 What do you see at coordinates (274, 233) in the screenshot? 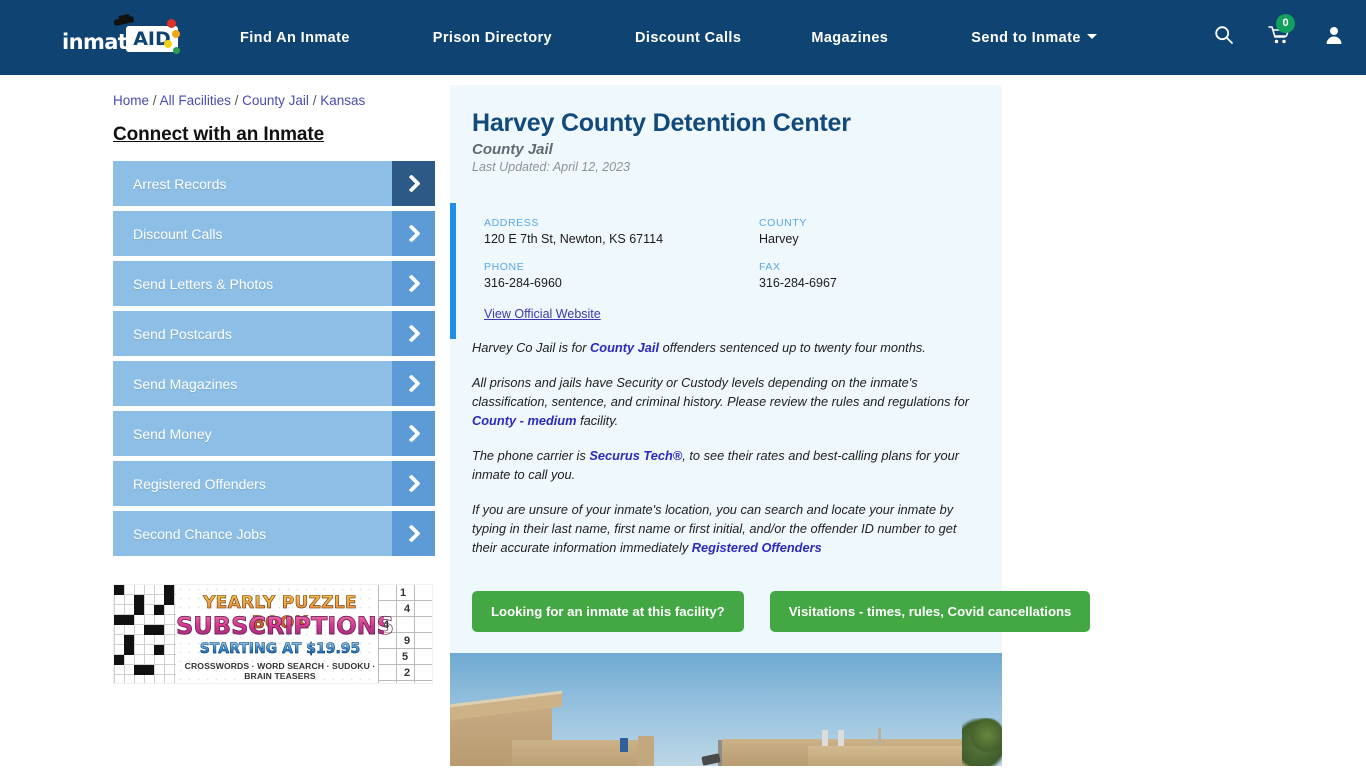
I see `sidebar-item-discount-calls: Discount Calls` at bounding box center [274, 233].